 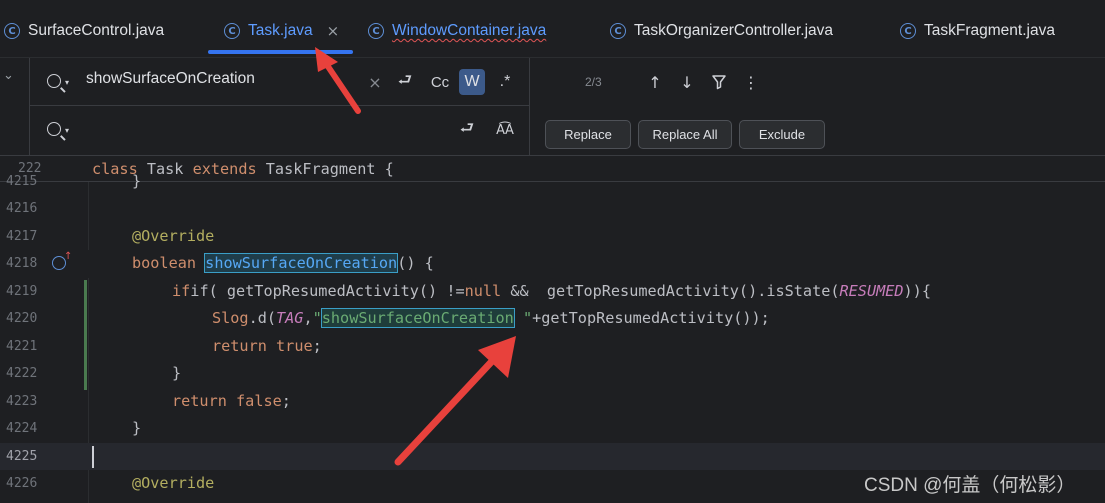 What do you see at coordinates (505, 82) in the screenshot?
I see `regex-button: .*` at bounding box center [505, 82].